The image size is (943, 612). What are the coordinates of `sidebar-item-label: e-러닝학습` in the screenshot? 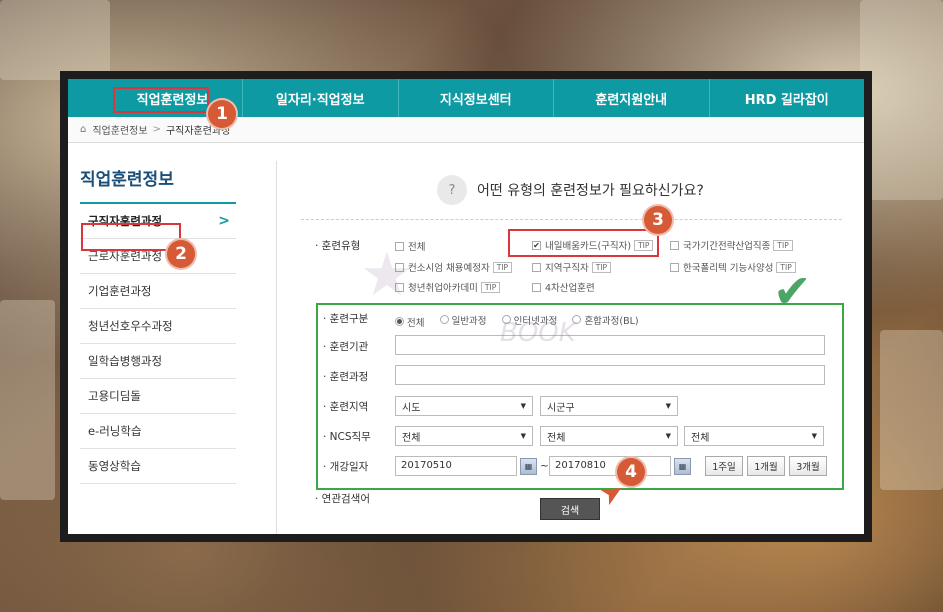 It's located at (115, 431).